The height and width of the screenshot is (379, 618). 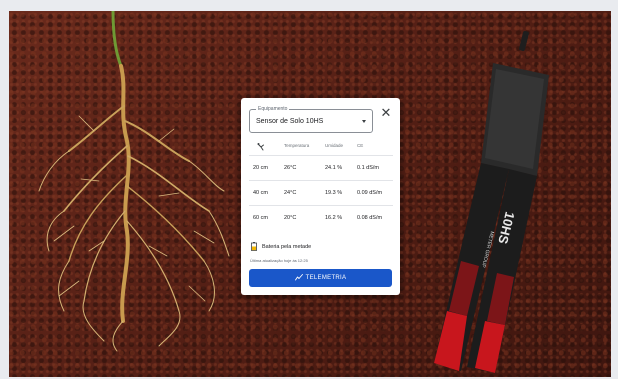 What do you see at coordinates (360, 145) in the screenshot?
I see `header-ce: CE` at bounding box center [360, 145].